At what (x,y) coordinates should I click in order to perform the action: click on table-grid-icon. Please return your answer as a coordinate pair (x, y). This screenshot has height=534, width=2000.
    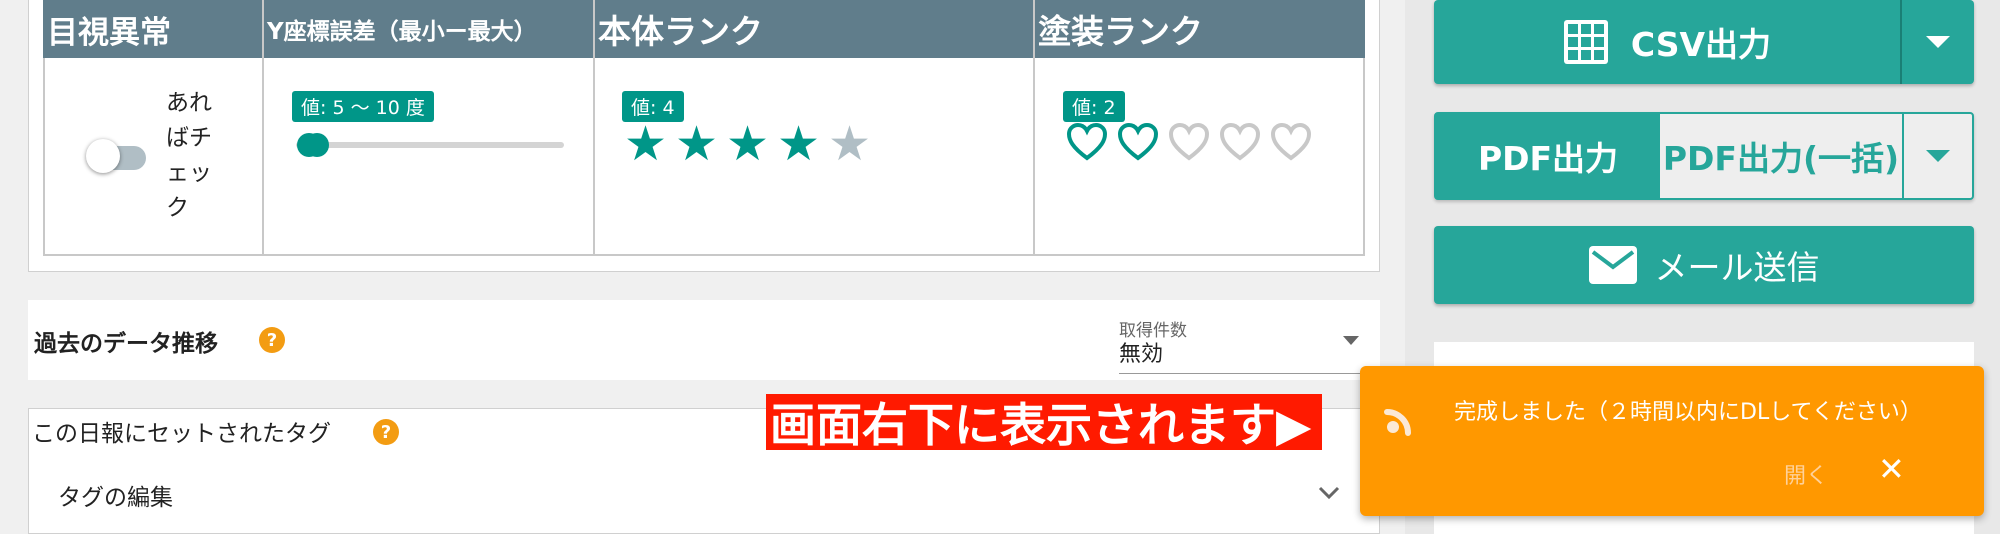
    Looking at the image, I should click on (1585, 42).